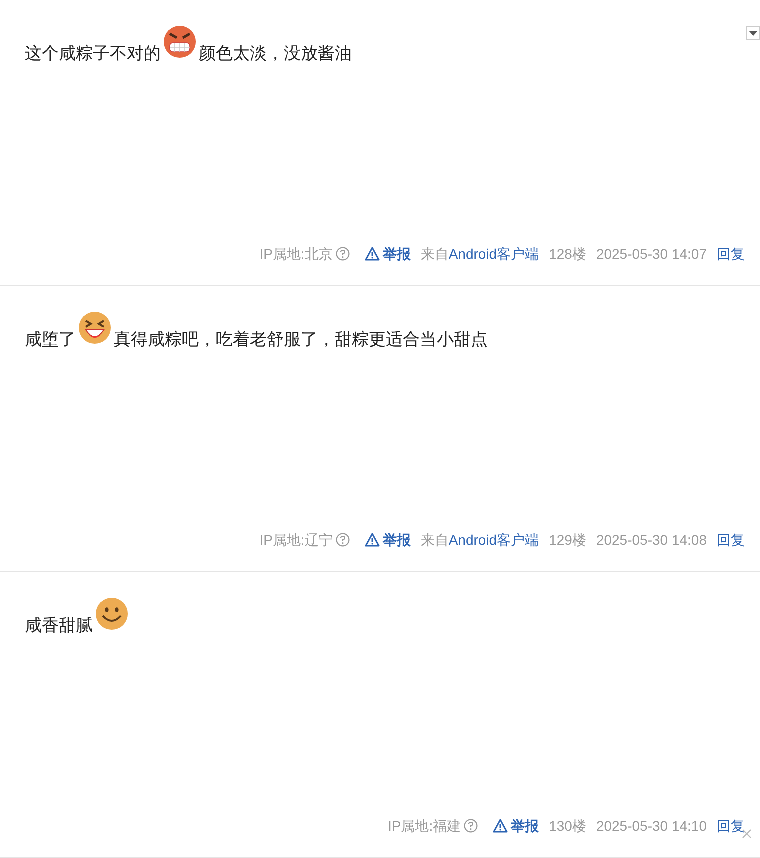 The image size is (760, 858). What do you see at coordinates (95, 328) in the screenshot?
I see `laughing-face-icon` at bounding box center [95, 328].